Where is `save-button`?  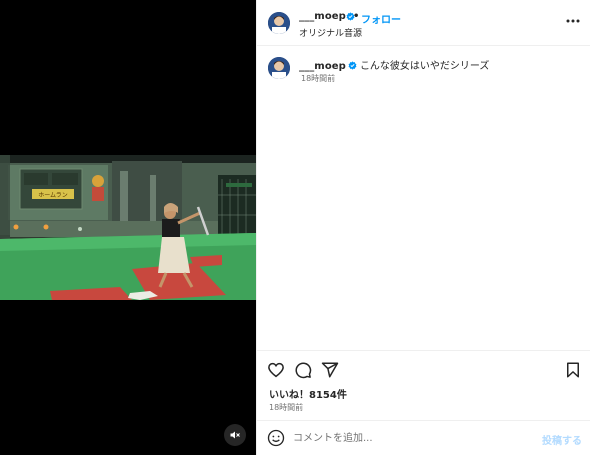
save-button is located at coordinates (573, 370).